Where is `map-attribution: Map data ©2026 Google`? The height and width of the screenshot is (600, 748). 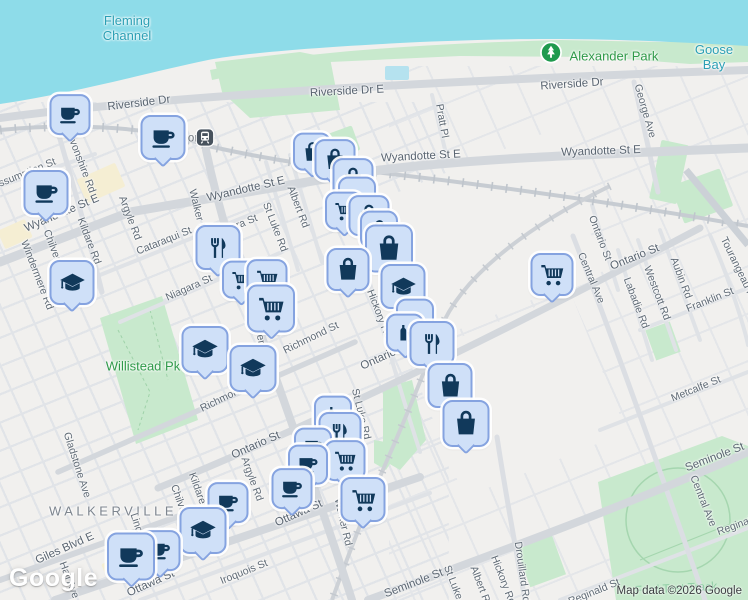
map-attribution: Map data ©2026 Google is located at coordinates (679, 591).